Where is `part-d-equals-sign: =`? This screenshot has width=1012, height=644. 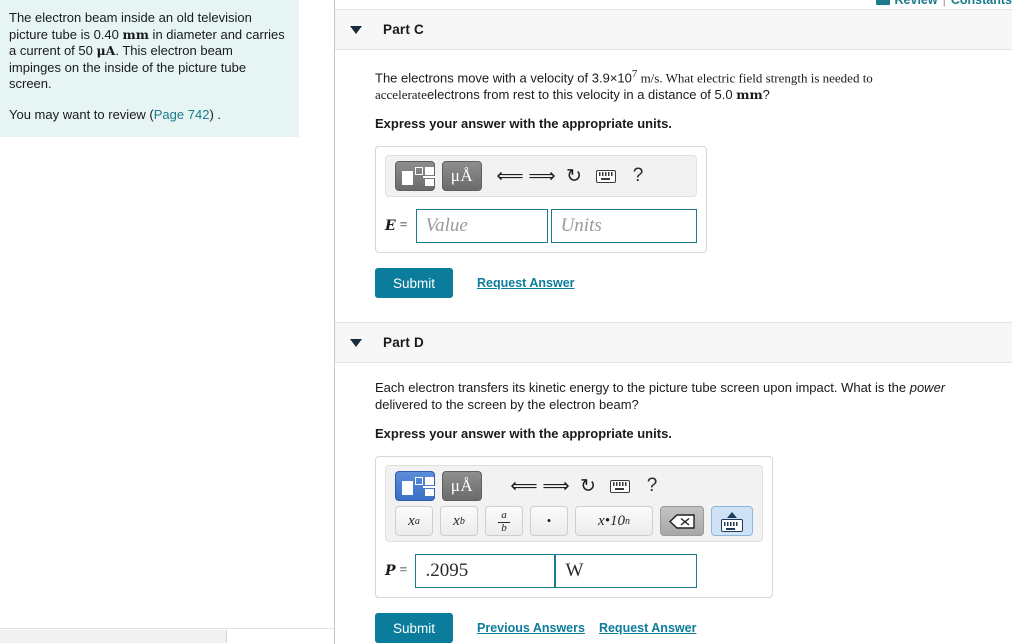
part-d-equals-sign: = is located at coordinates (403, 571).